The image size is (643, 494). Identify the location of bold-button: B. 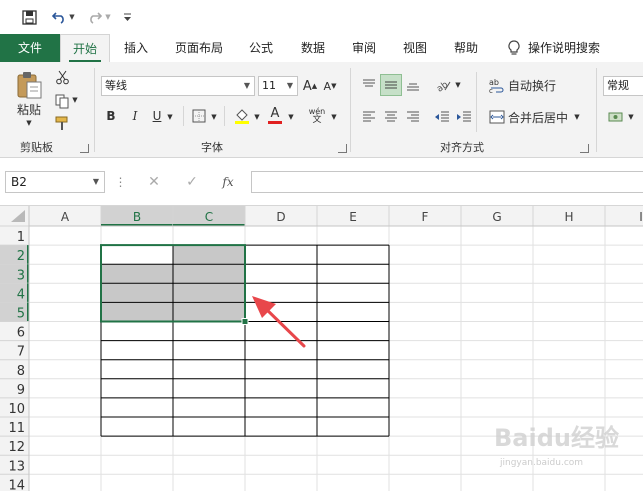
(111, 116).